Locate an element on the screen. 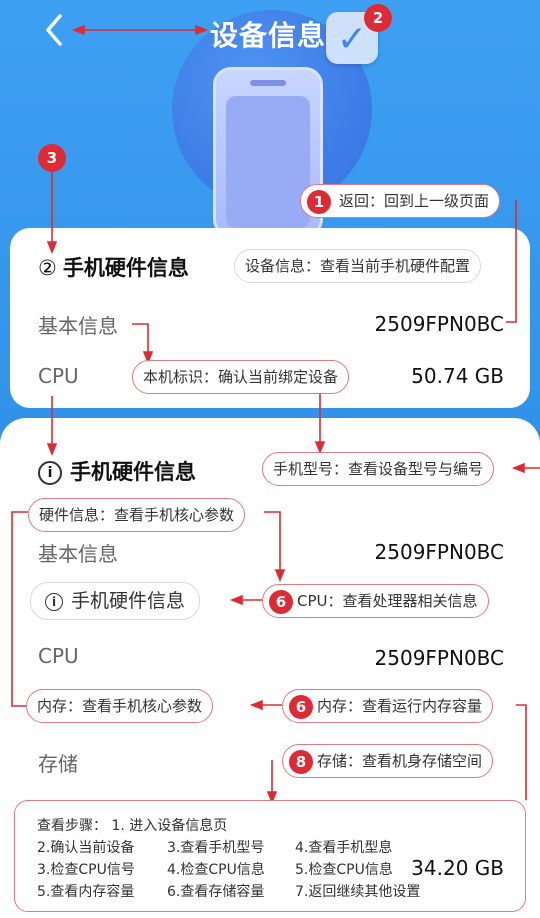  step-item: 3.检查CPU信号 is located at coordinates (86, 870).